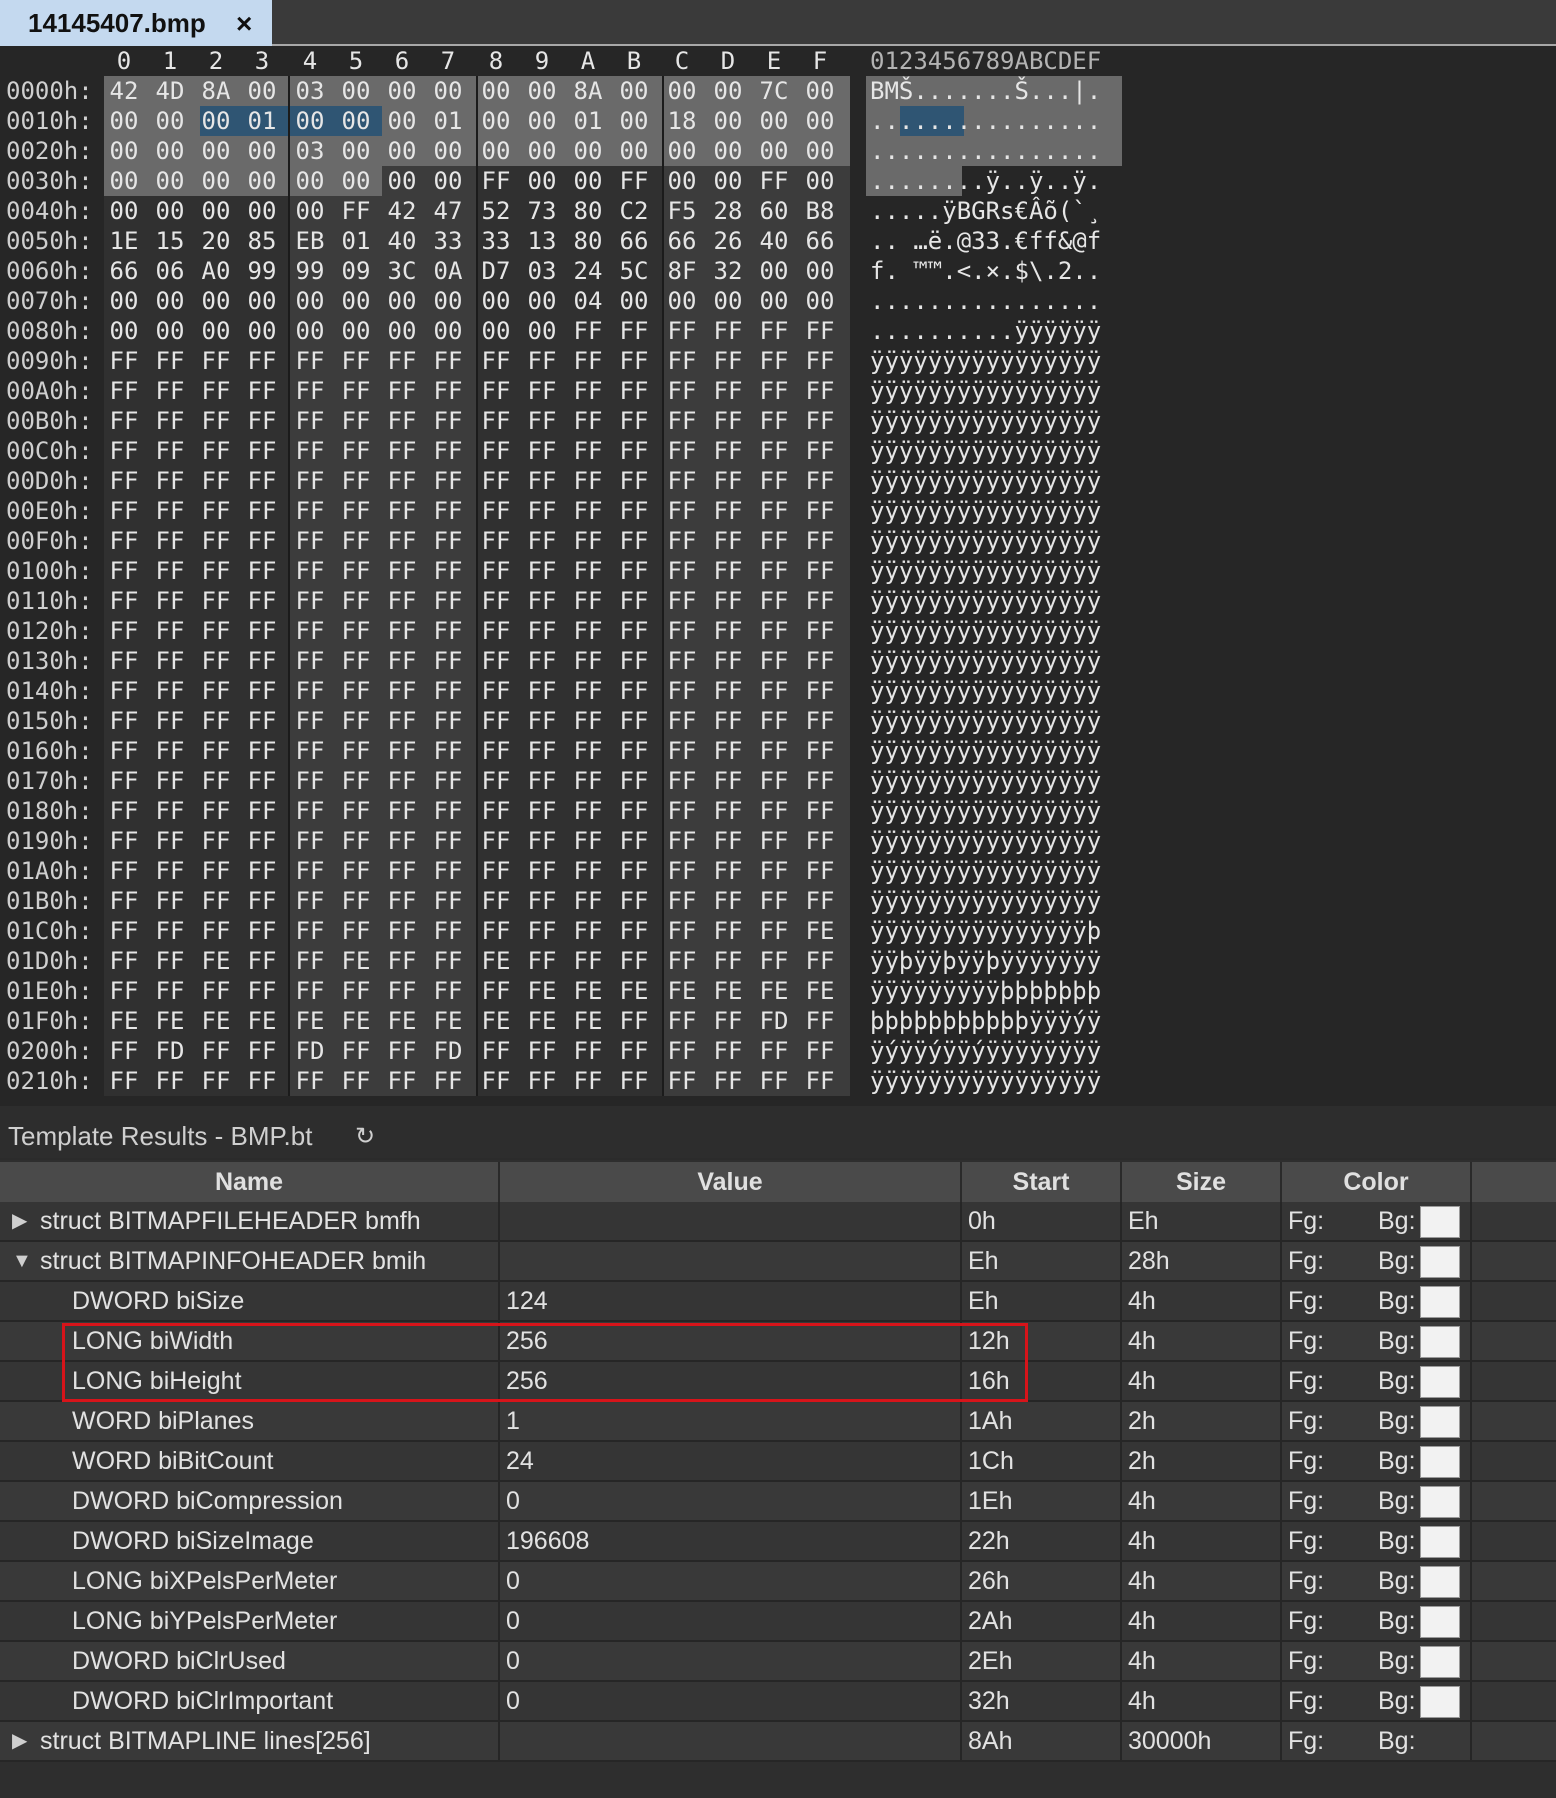  I want to click on column-header-name: Name, so click(250, 1182).